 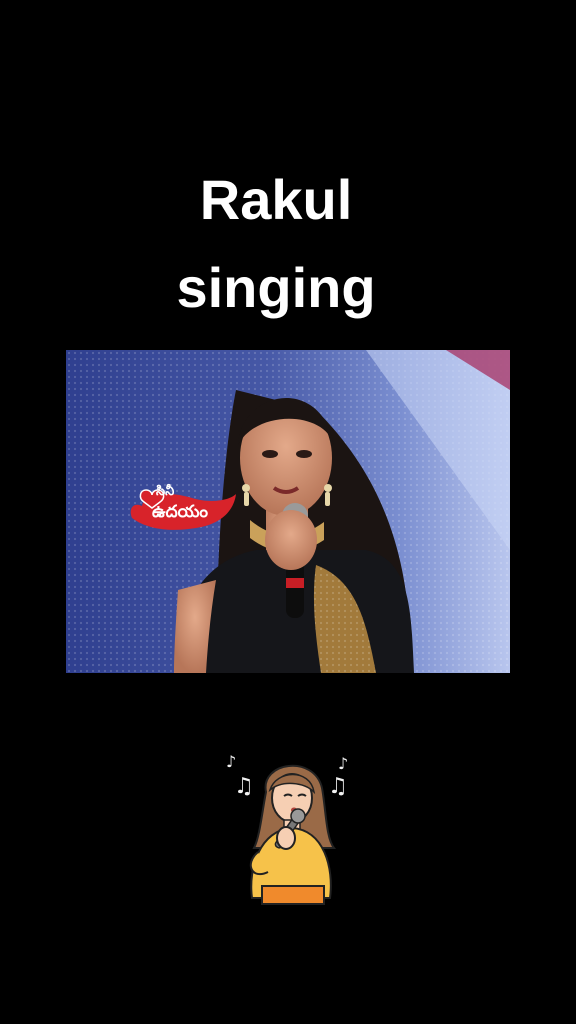 What do you see at coordinates (293, 834) in the screenshot?
I see `singing-girl-with-microphone-icon` at bounding box center [293, 834].